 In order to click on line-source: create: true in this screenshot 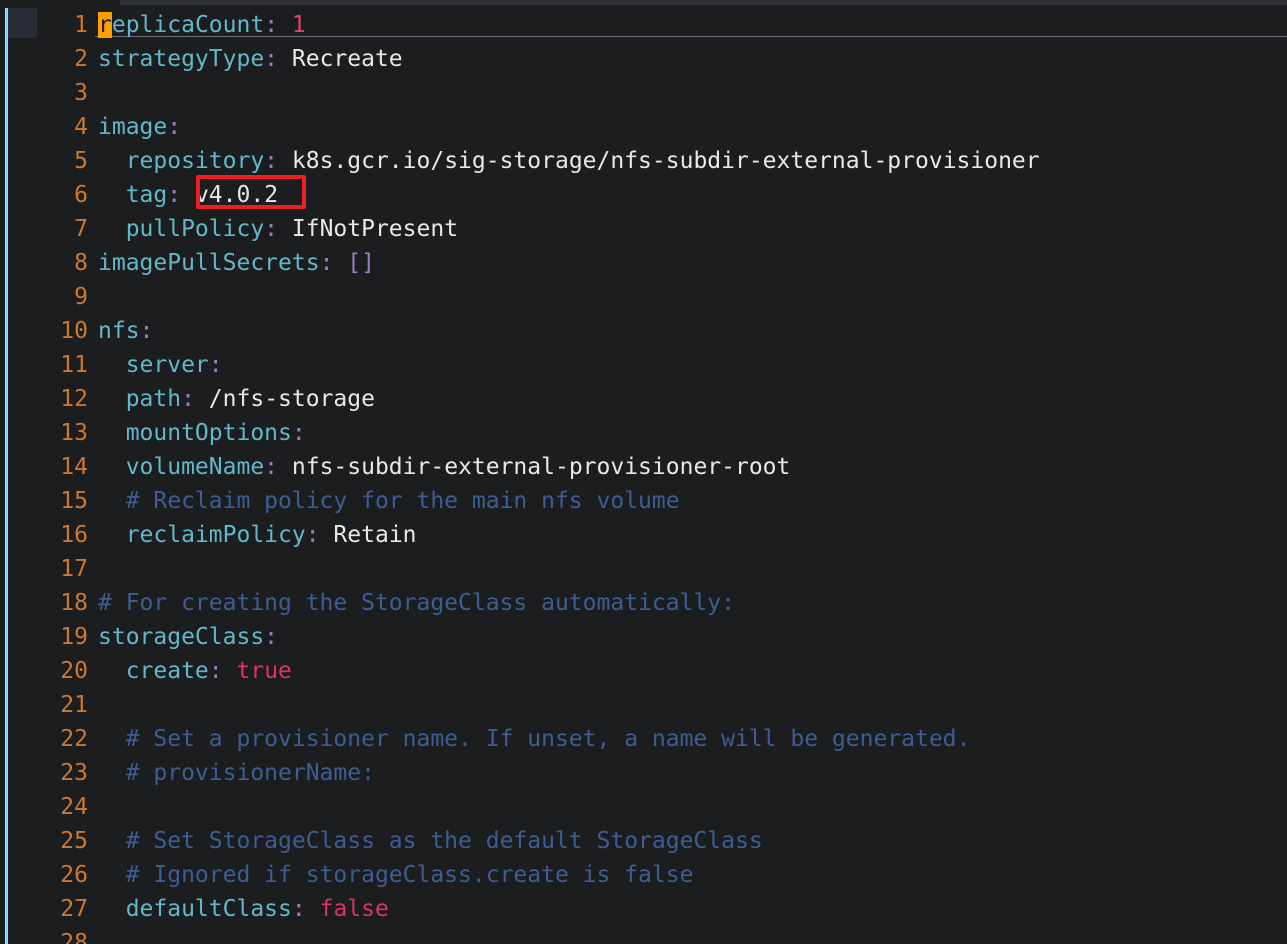, I will do `click(195, 671)`.